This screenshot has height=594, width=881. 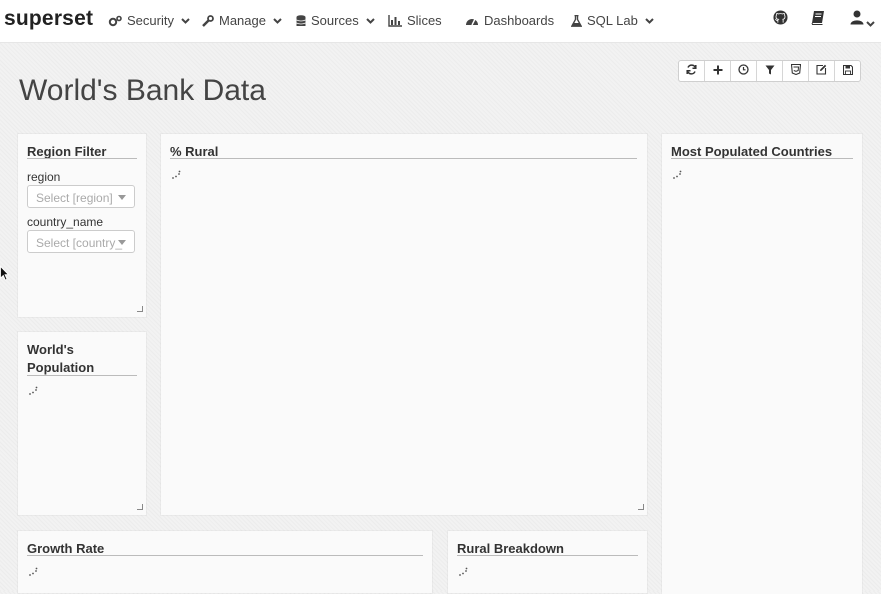 I want to click on filters-button, so click(x=770, y=71).